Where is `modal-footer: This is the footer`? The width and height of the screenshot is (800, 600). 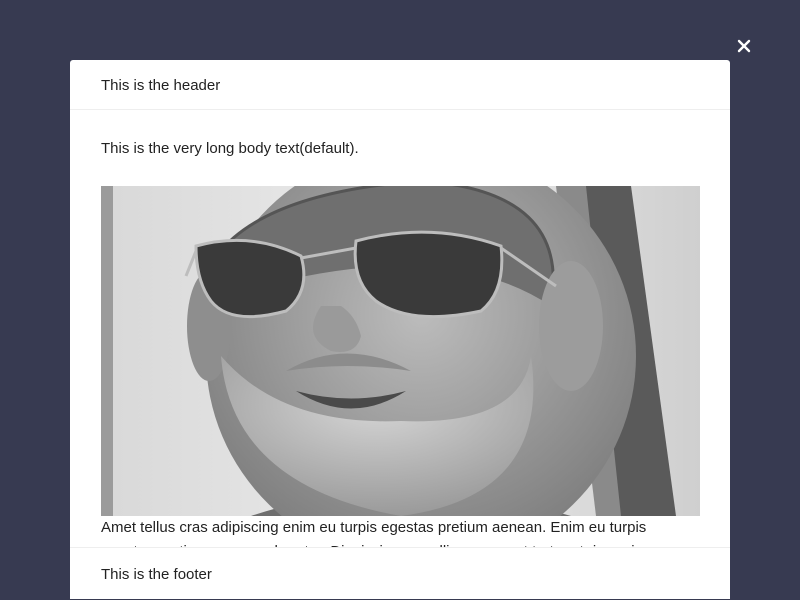
modal-footer: This is the footer is located at coordinates (400, 573).